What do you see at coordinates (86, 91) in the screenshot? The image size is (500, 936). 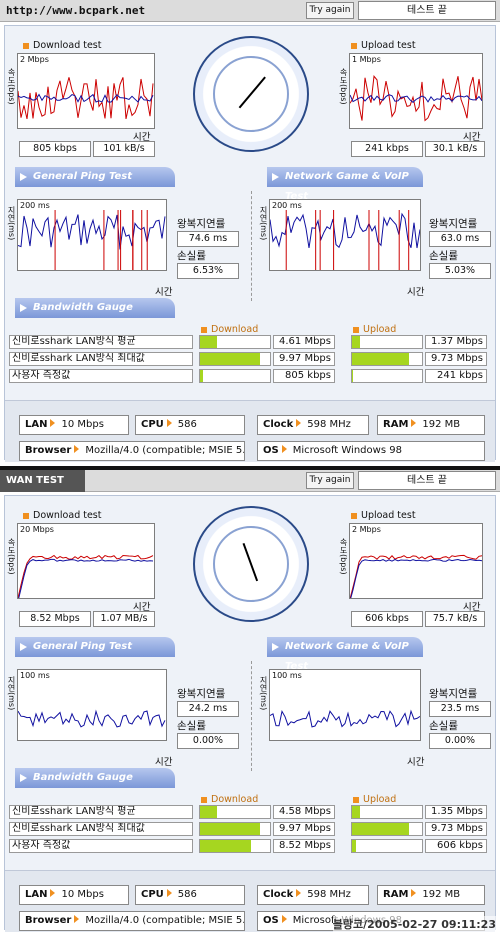 I see `download-graph: 2 Mbps` at bounding box center [86, 91].